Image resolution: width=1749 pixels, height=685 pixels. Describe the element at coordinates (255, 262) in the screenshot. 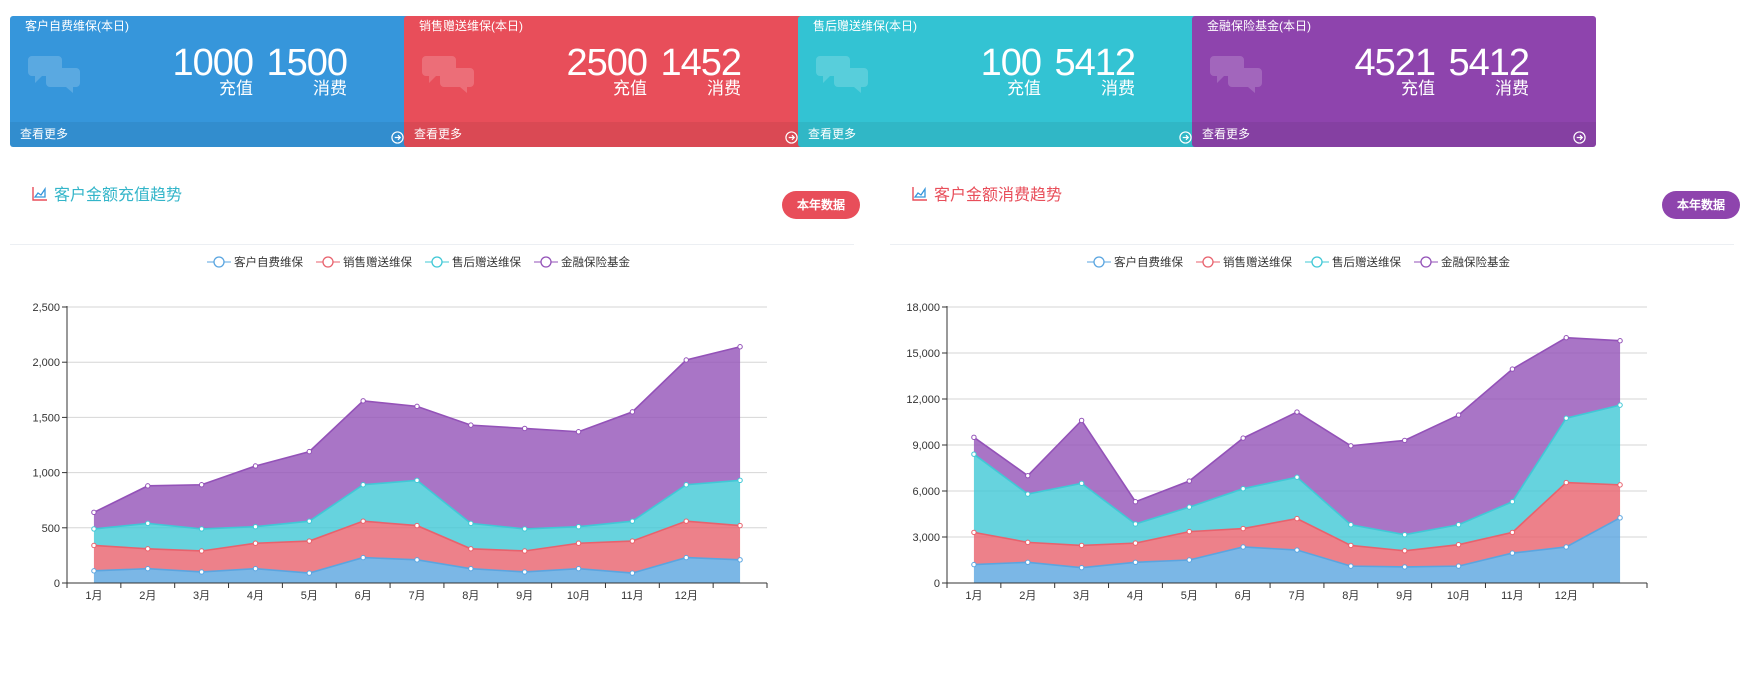

I see `legend-item: 客户自费维保` at that location.